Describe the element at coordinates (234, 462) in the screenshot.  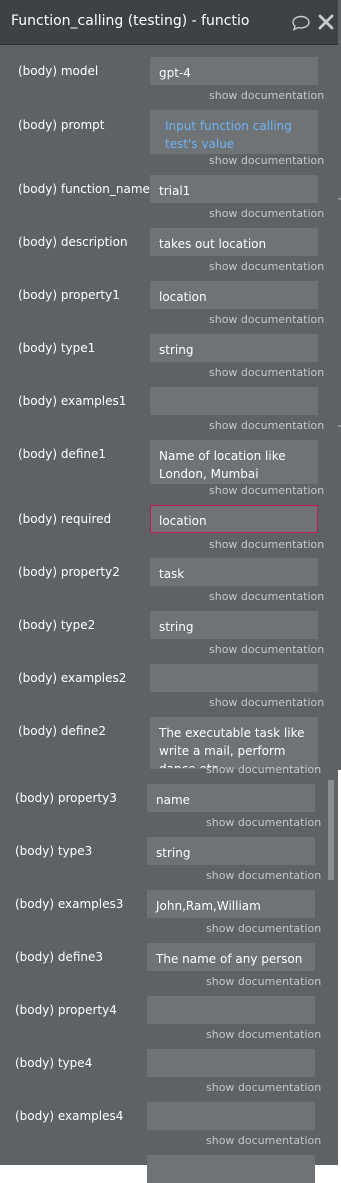
I see `define1-input: Name of location like London, Mumbai` at that location.